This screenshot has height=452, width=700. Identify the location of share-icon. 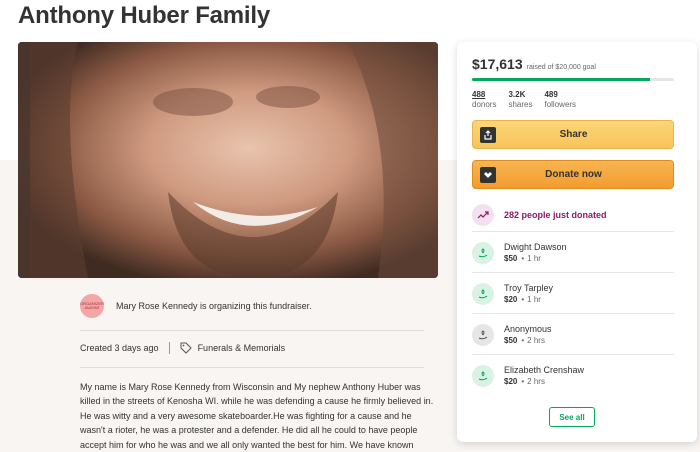
(488, 134).